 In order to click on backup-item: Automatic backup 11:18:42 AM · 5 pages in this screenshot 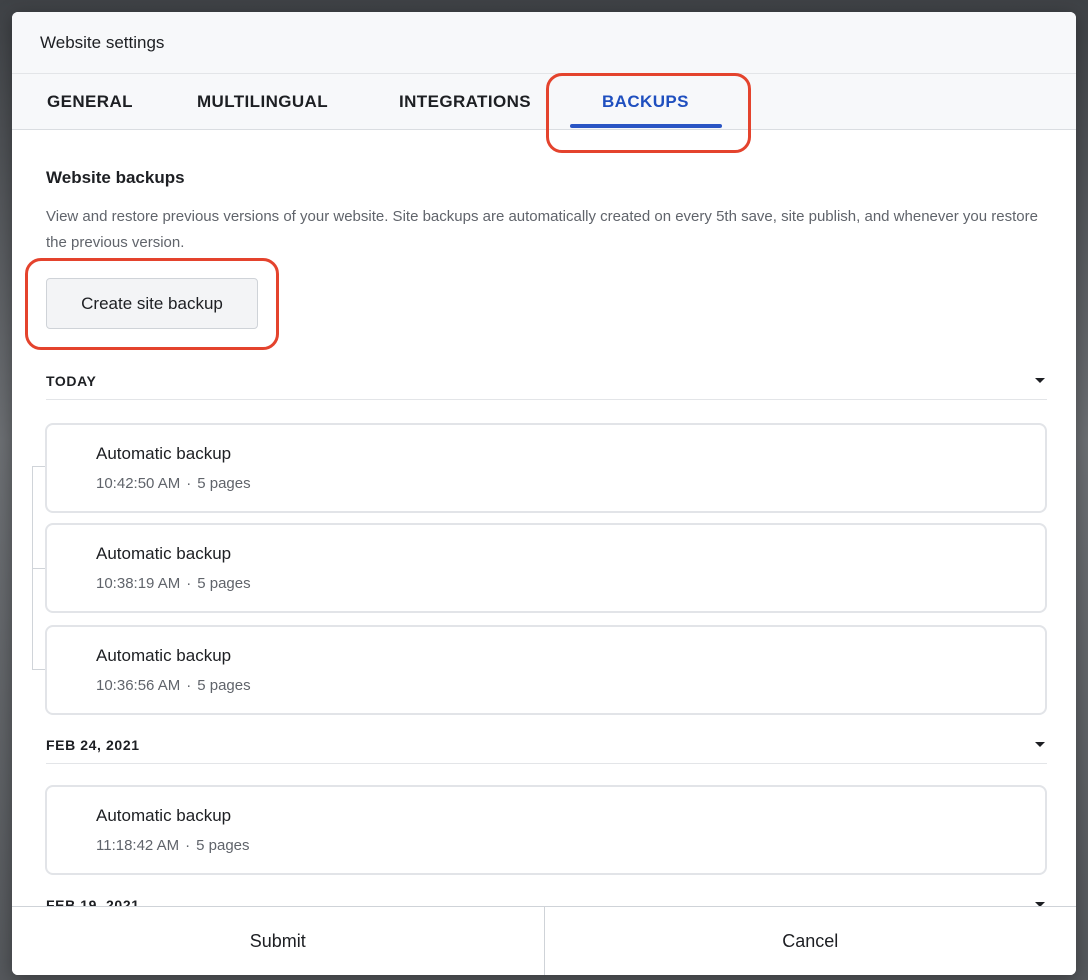, I will do `click(546, 830)`.